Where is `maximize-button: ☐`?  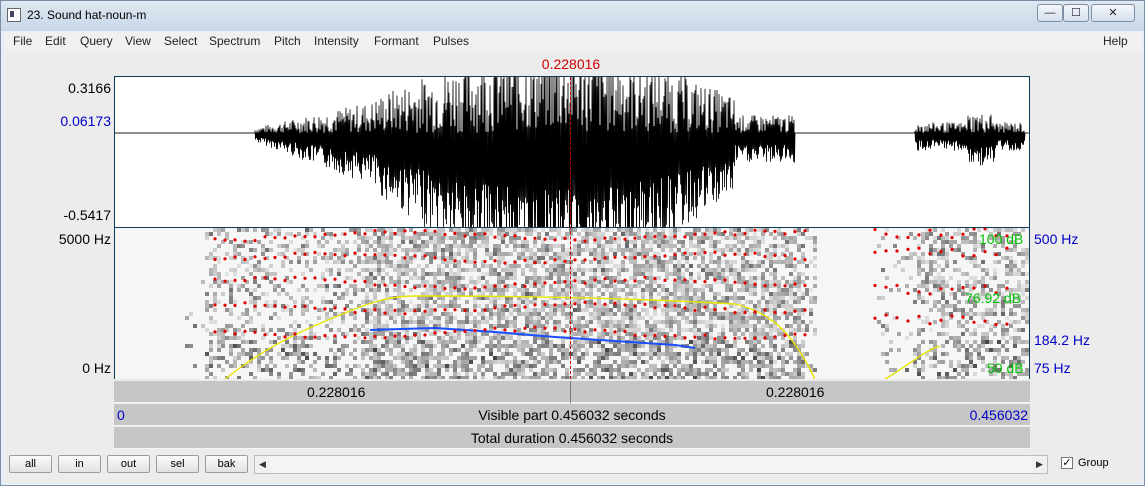
maximize-button: ☐ is located at coordinates (1076, 13).